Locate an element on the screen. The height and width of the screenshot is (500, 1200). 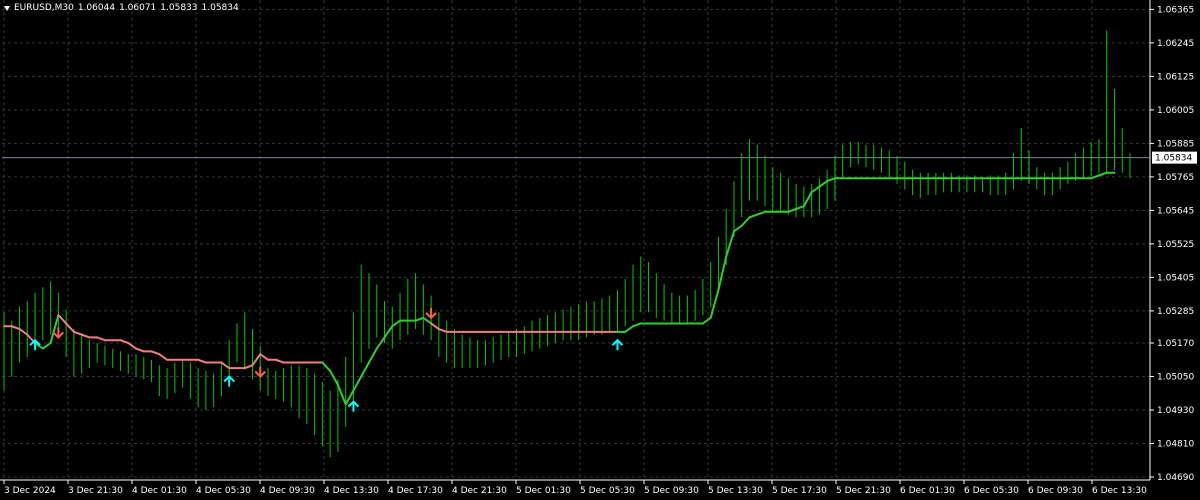
high-value: 1.06071 is located at coordinates (138, 8).